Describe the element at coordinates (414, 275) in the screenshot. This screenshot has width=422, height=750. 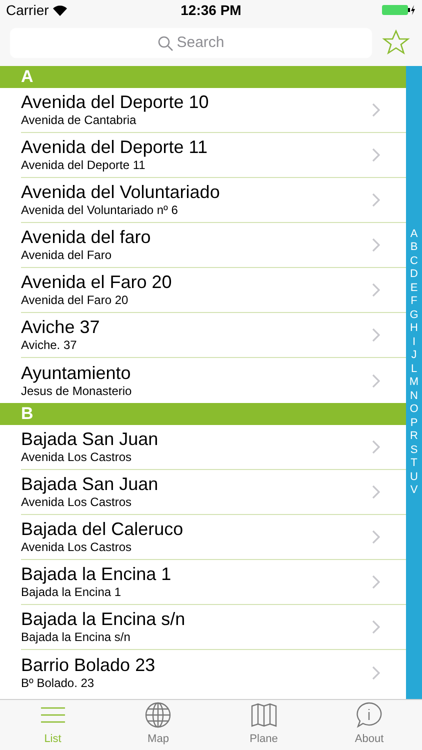
I see `index-letter: D` at that location.